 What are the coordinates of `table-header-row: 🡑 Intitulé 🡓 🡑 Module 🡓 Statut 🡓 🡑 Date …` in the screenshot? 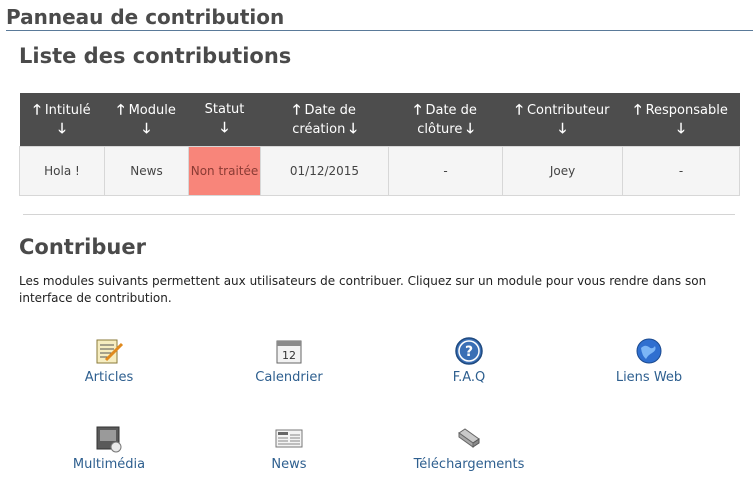 It's located at (379, 120).